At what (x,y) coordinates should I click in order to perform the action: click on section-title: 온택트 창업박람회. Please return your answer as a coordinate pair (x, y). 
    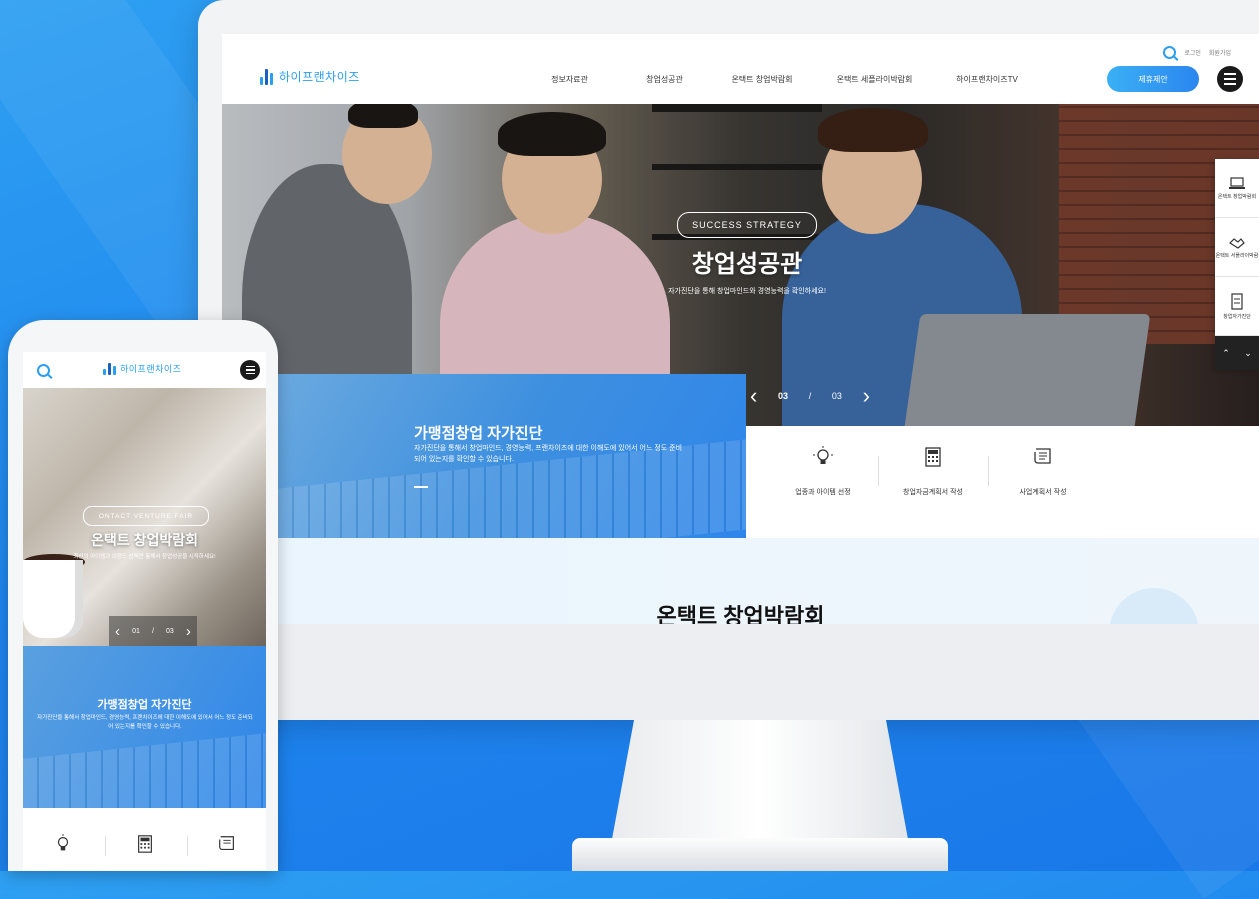
    Looking at the image, I should click on (740, 614).